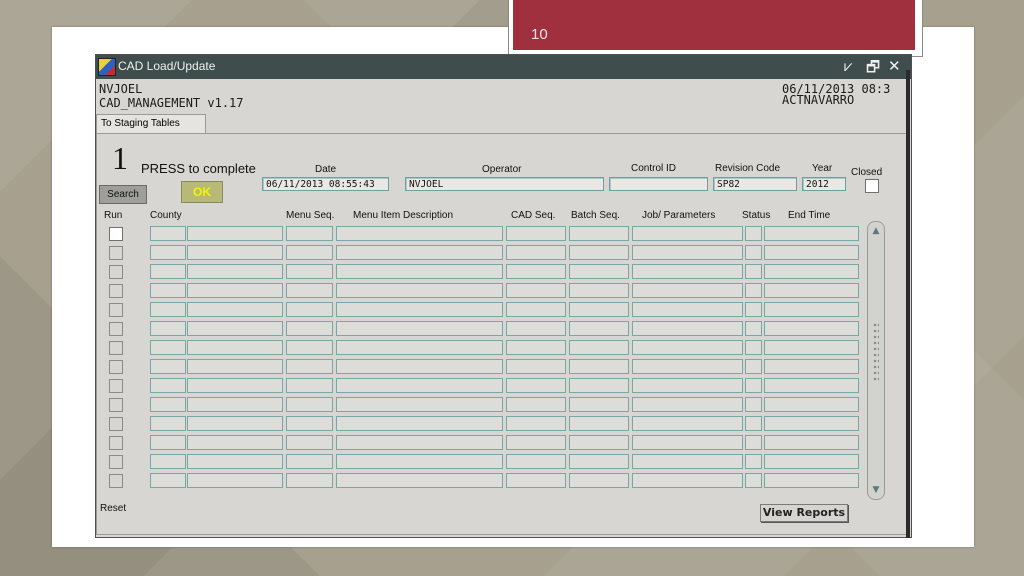  I want to click on scroll-grip-icon, so click(876, 352).